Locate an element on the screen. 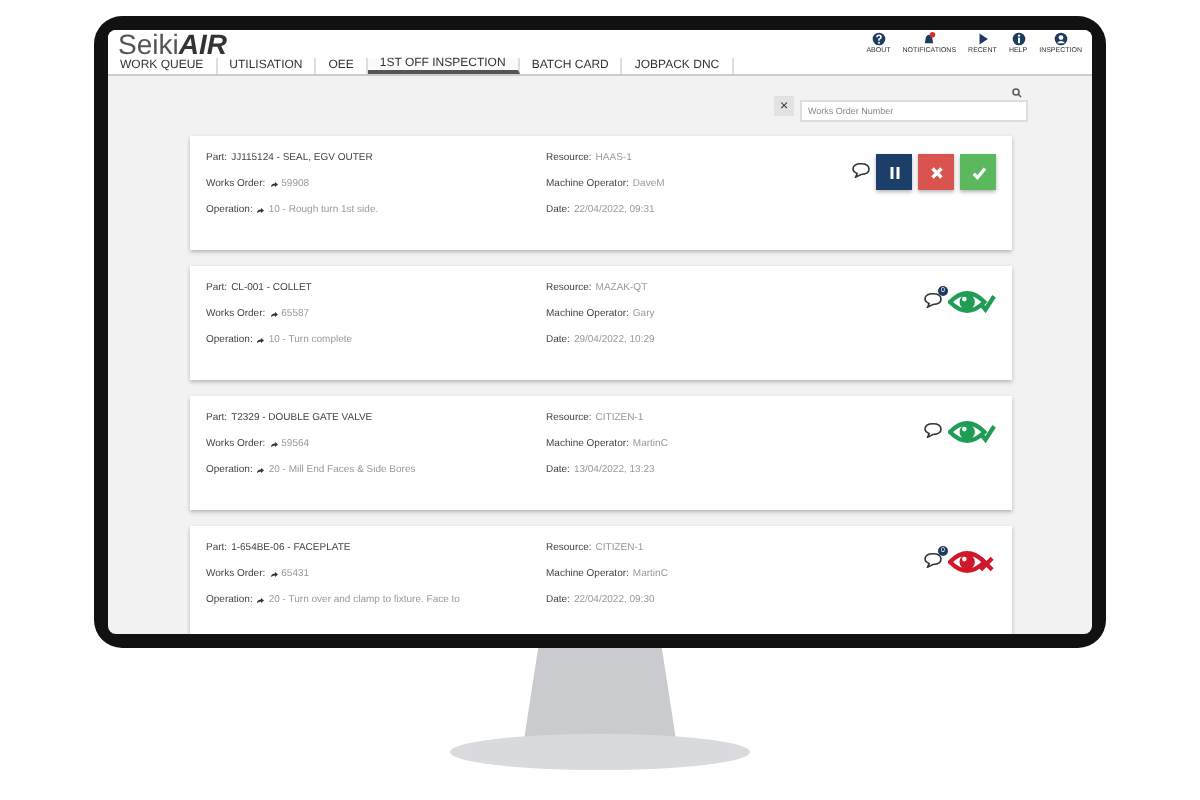  play-icon is located at coordinates (982, 39).